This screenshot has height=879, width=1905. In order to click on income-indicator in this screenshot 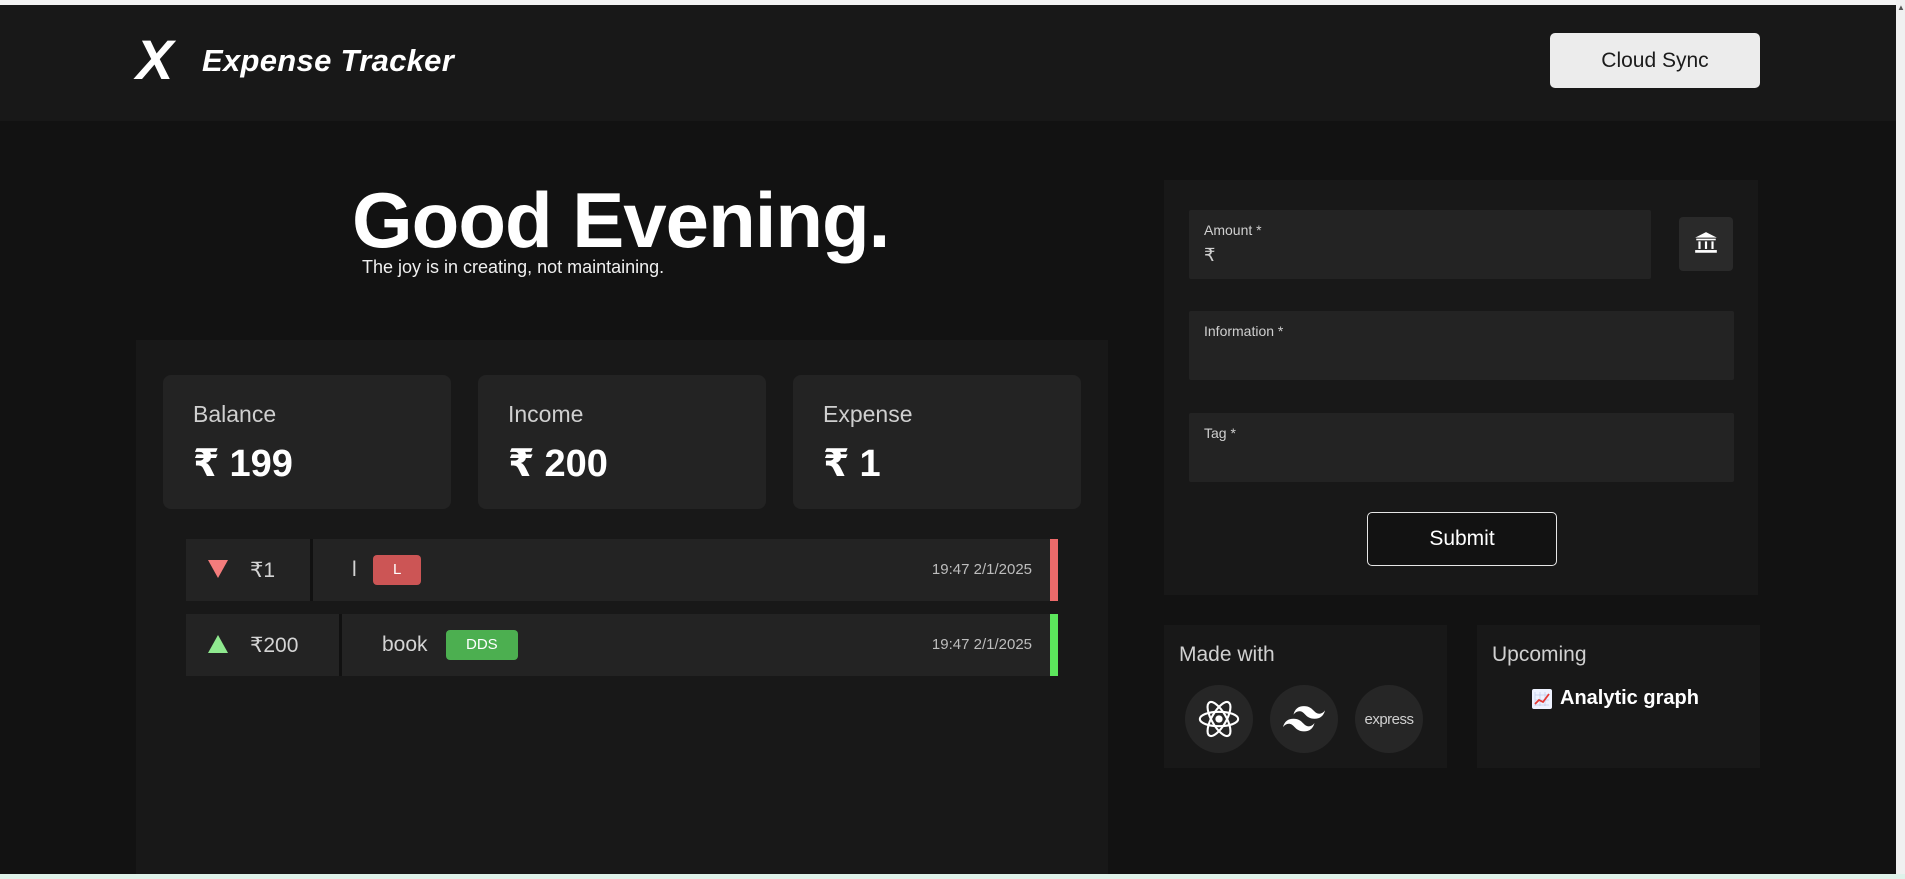, I will do `click(1054, 645)`.